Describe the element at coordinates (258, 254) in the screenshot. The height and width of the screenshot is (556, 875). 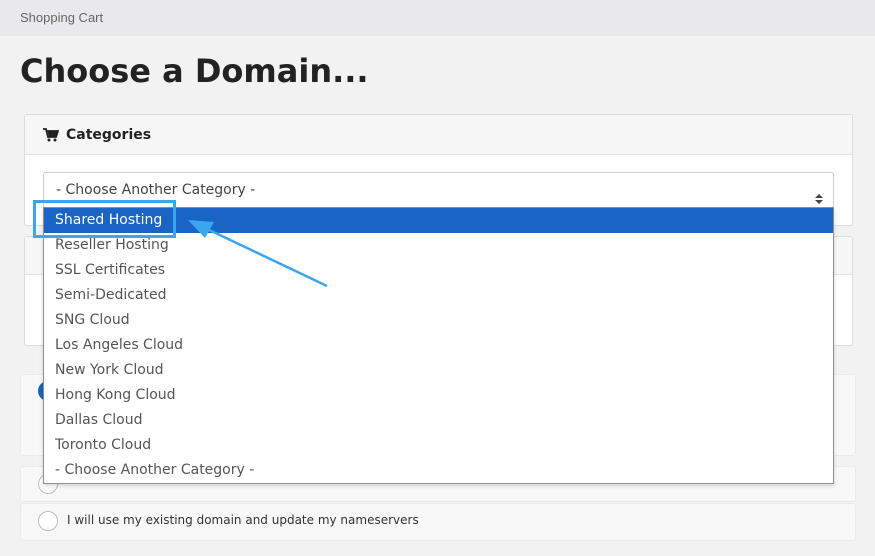
I see `annotation-arrow-icon` at that location.